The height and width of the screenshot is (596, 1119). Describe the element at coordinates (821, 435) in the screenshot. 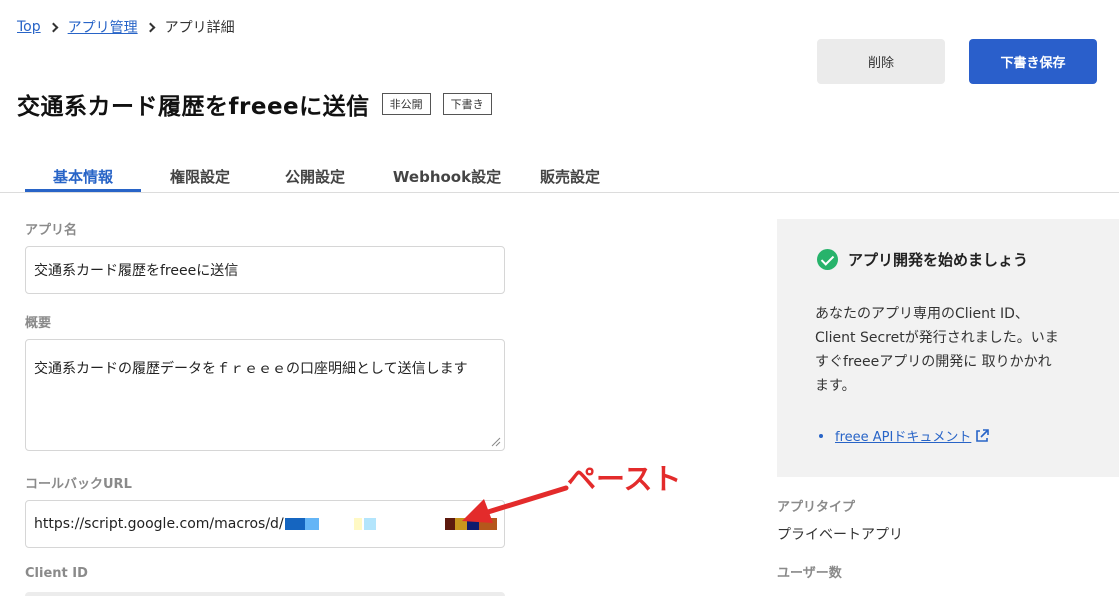

I see `bullet-icon` at that location.